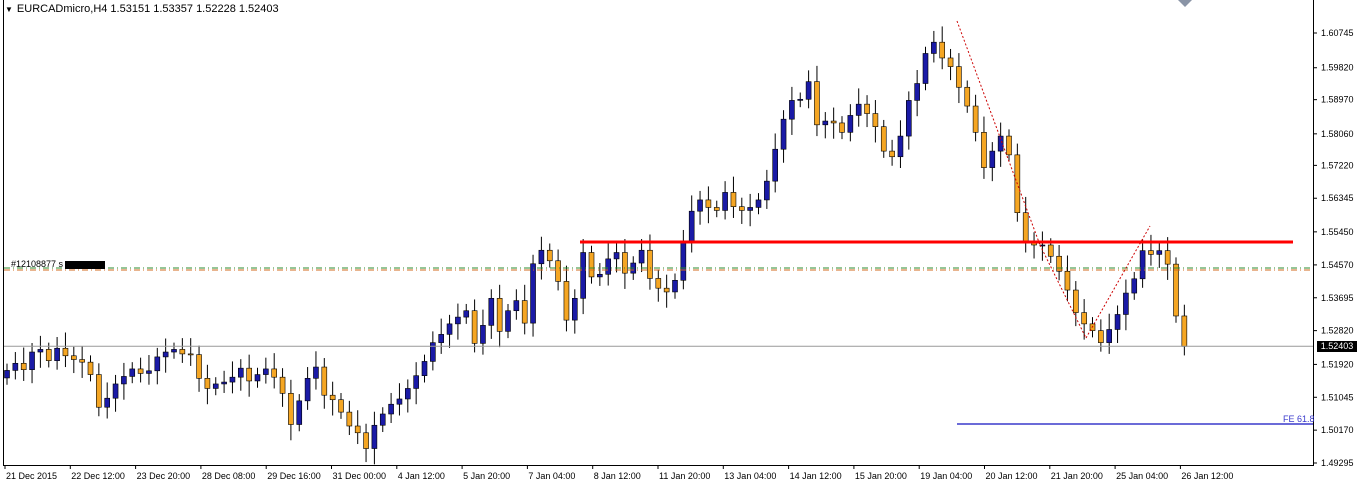 This screenshot has width=1358, height=489. I want to click on y-tick-label: 1.49295, so click(1337, 463).